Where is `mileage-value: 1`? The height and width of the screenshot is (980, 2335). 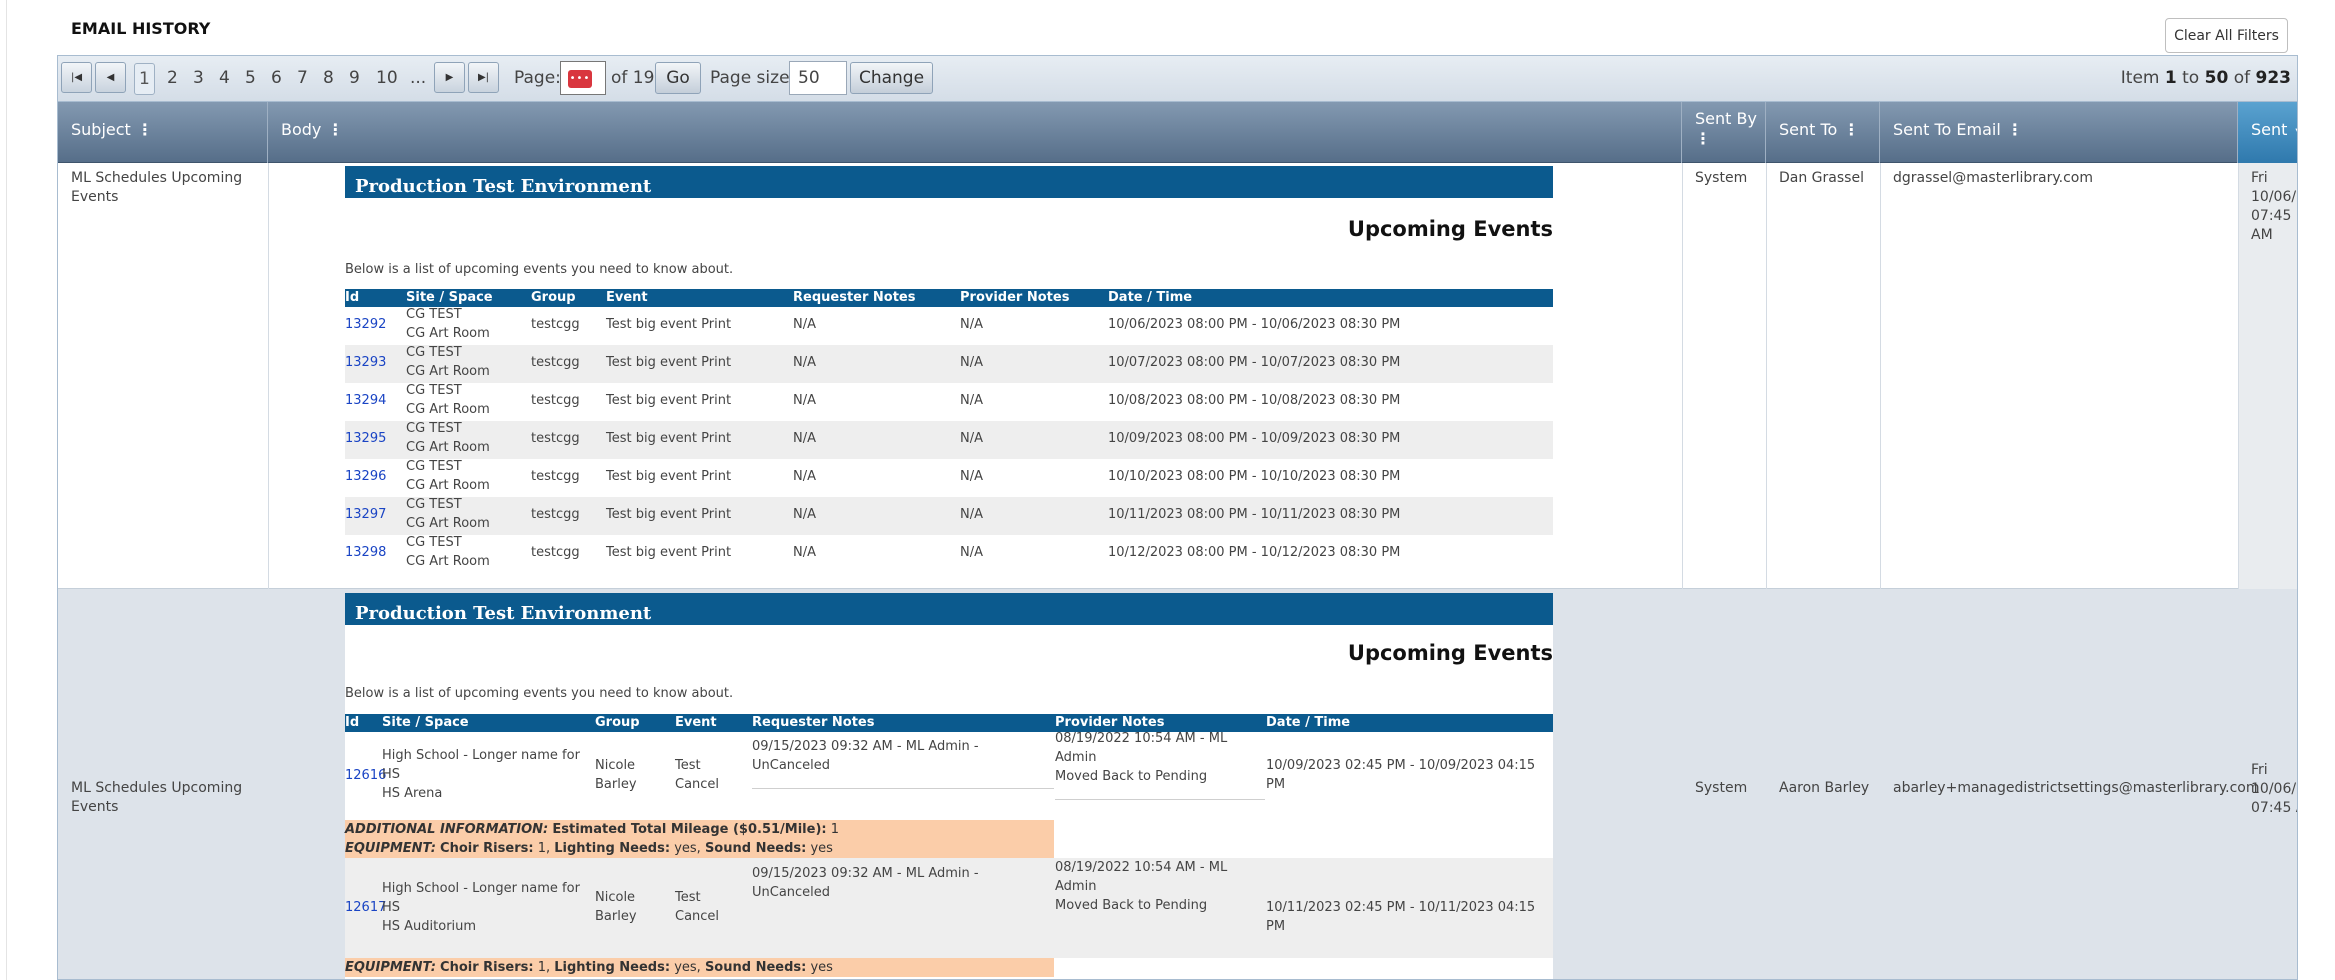 mileage-value: 1 is located at coordinates (835, 829).